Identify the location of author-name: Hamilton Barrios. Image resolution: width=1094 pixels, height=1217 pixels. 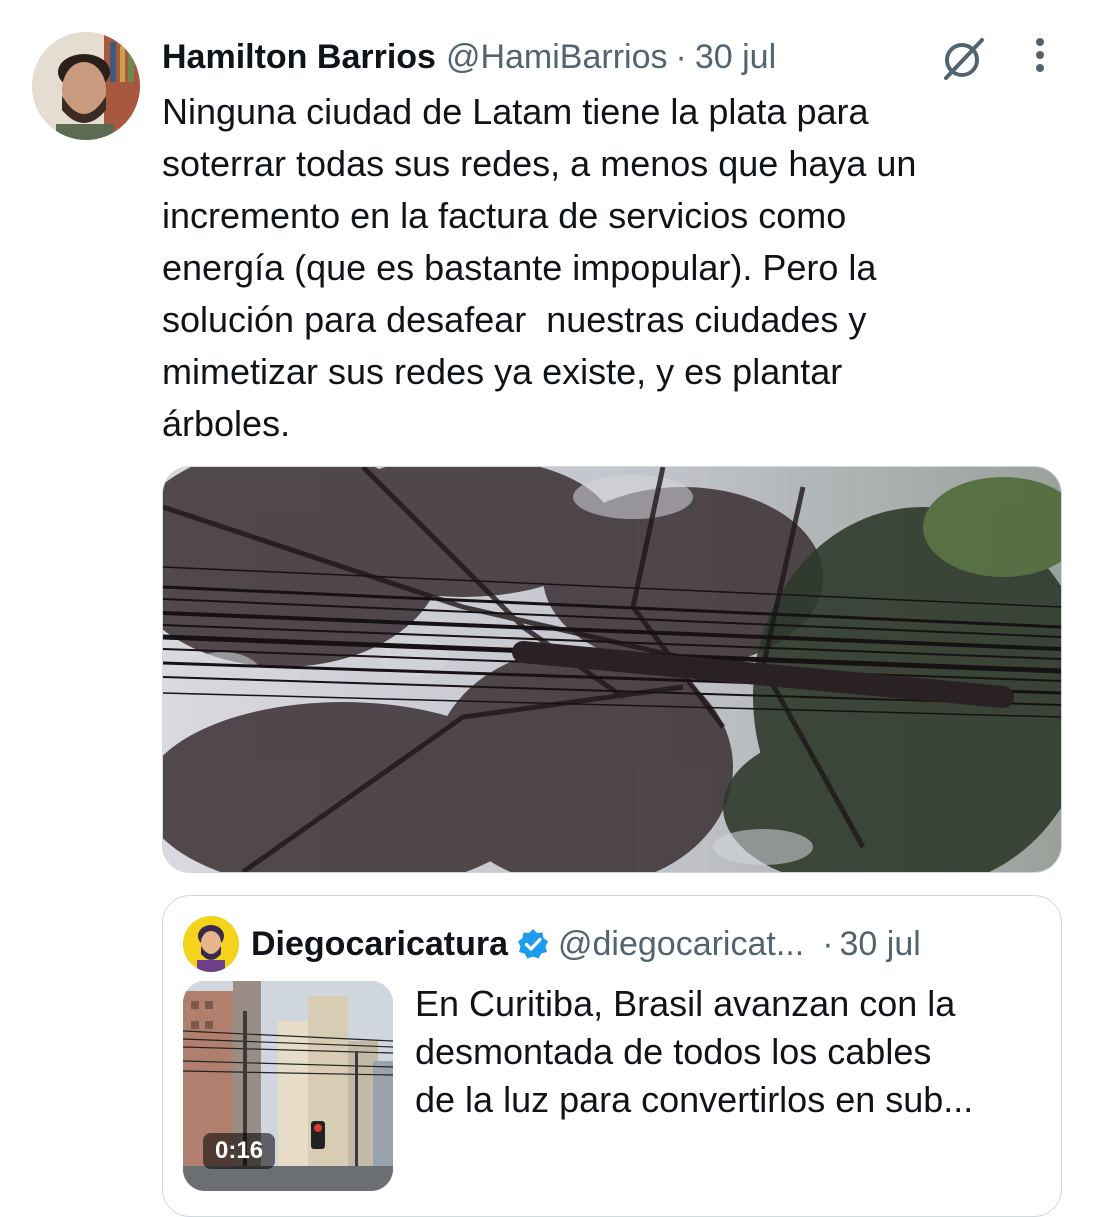
(299, 57).